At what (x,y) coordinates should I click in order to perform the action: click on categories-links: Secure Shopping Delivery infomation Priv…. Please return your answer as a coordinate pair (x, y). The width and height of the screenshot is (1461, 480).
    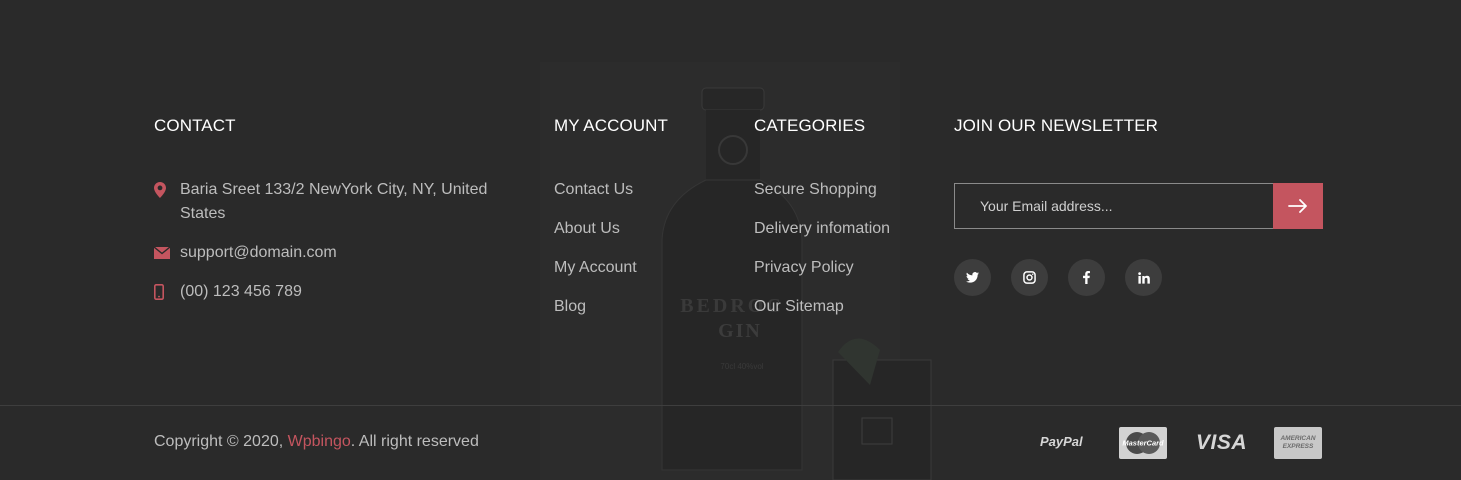
    Looking at the image, I should click on (822, 256).